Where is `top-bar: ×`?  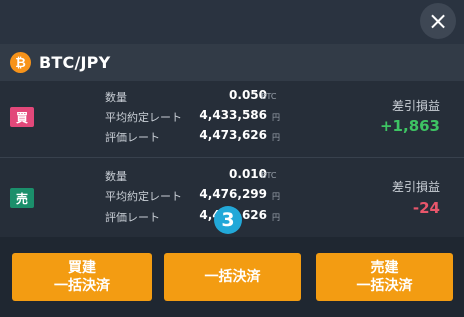 top-bar: × is located at coordinates (232, 22).